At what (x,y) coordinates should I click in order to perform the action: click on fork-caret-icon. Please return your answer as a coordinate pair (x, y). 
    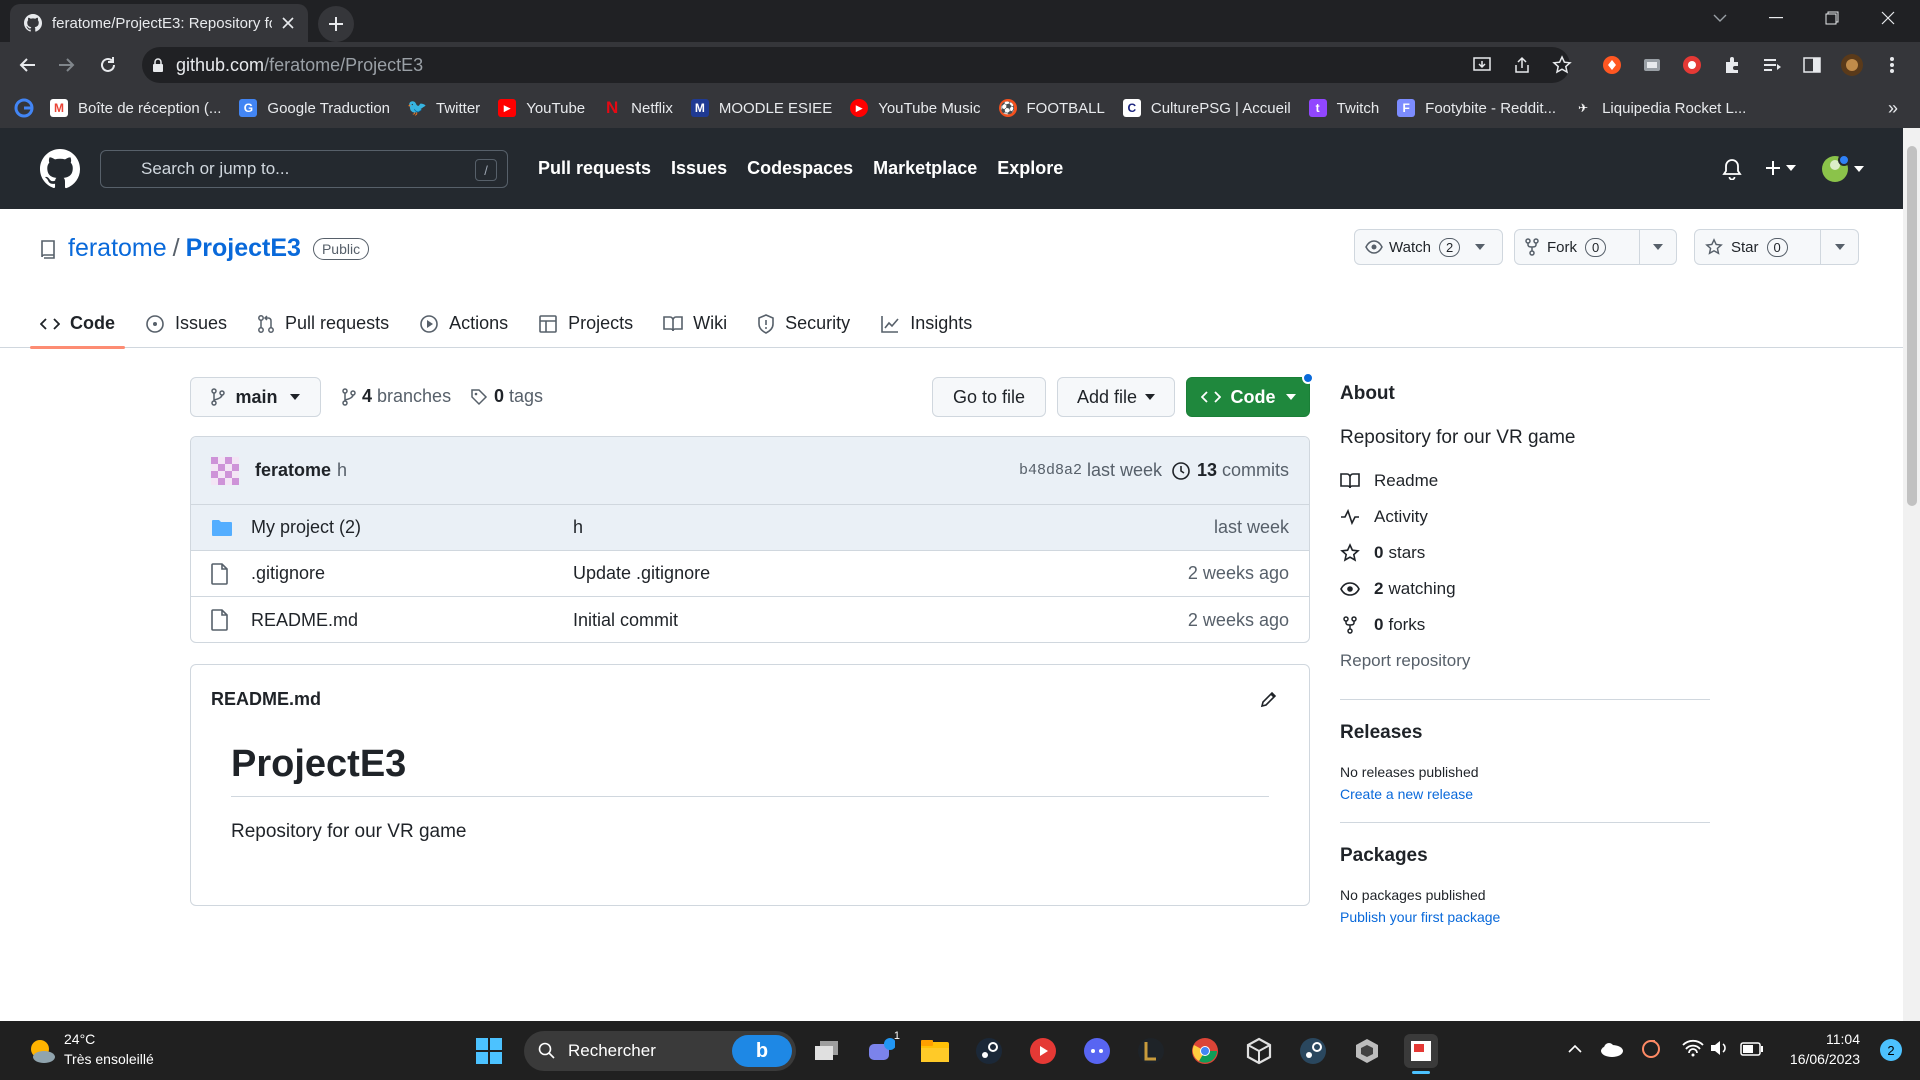
    Looking at the image, I should click on (1657, 247).